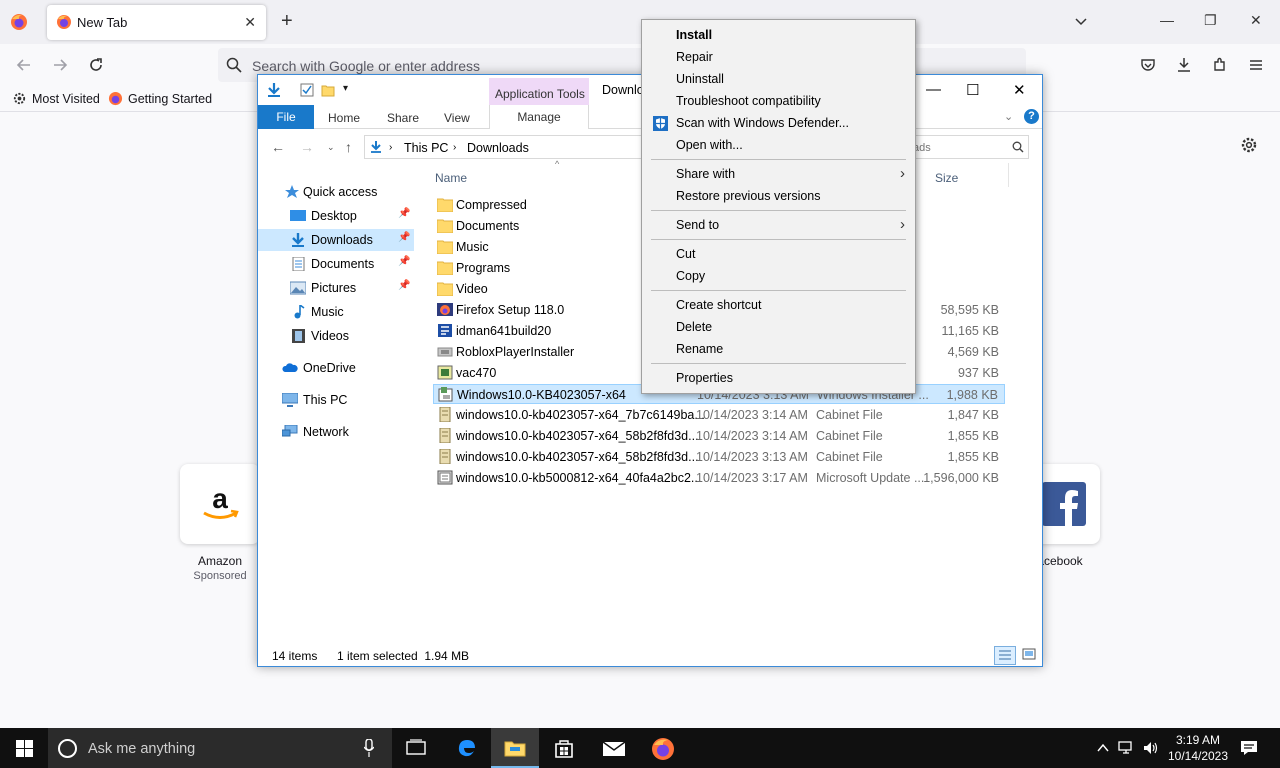 The height and width of the screenshot is (768, 1280). I want to click on task-view-button, so click(416, 748).